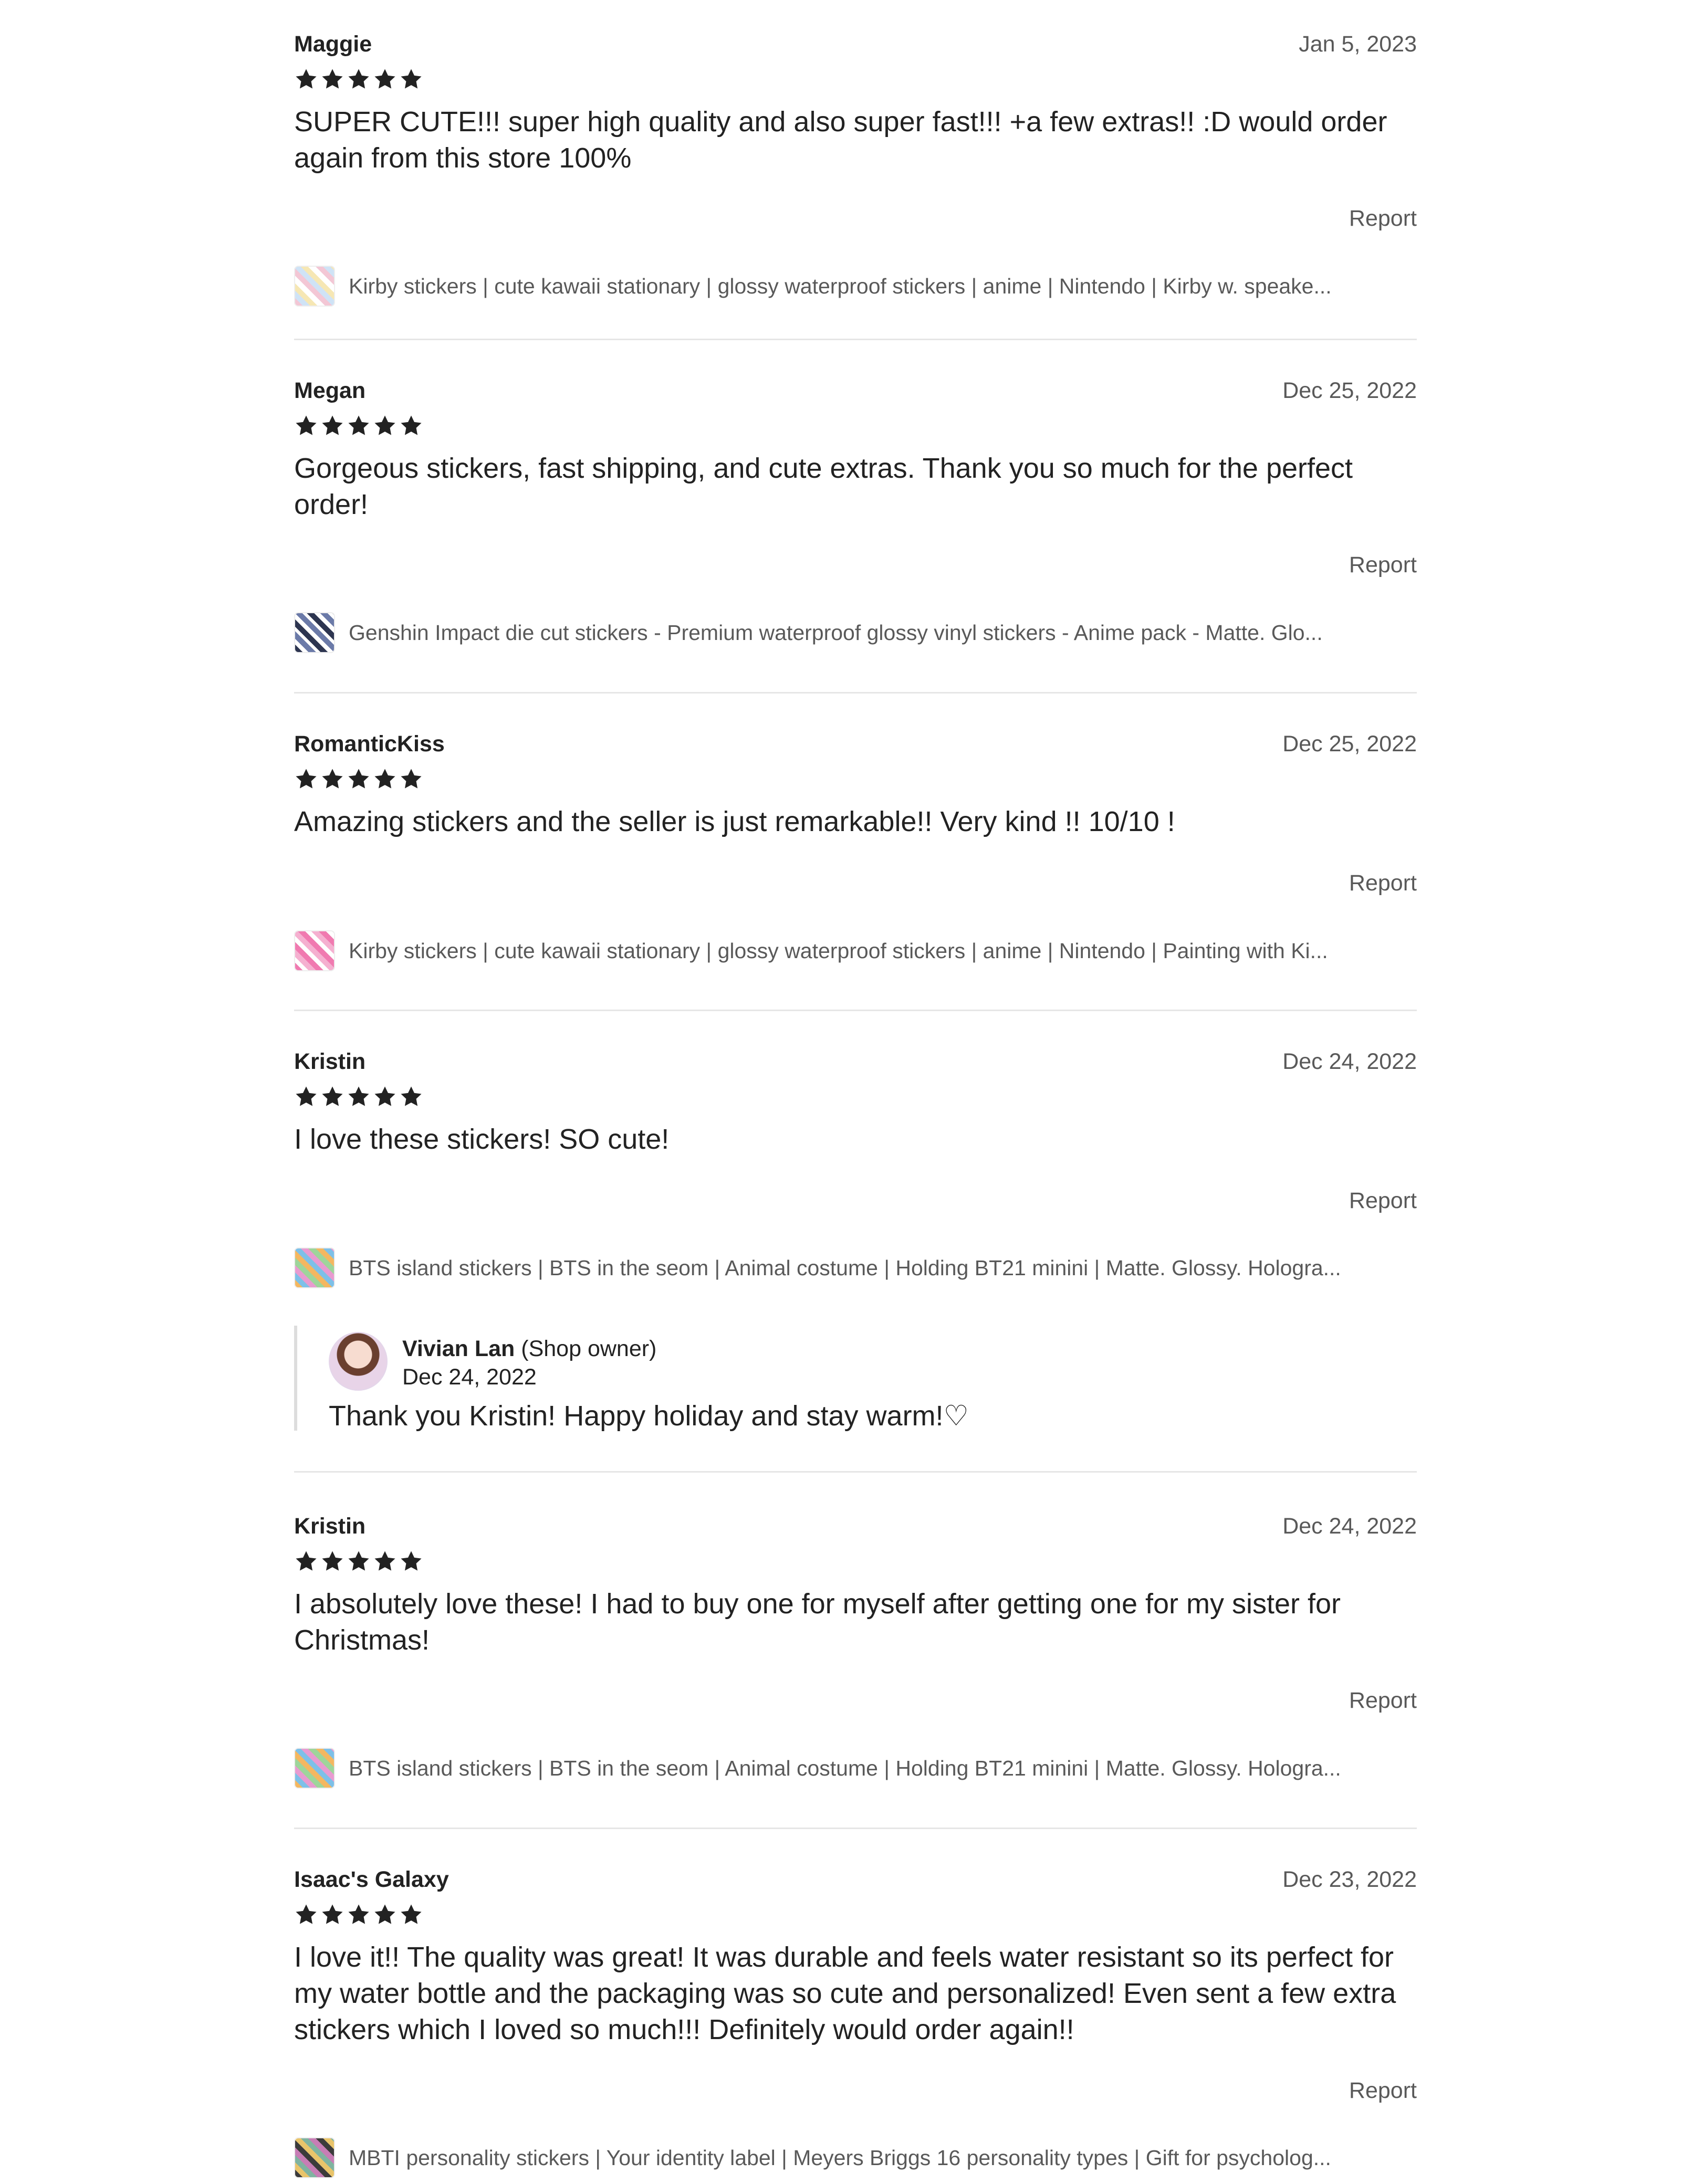  What do you see at coordinates (469, 1377) in the screenshot?
I see `reply-date: Dec 24, 2022` at bounding box center [469, 1377].